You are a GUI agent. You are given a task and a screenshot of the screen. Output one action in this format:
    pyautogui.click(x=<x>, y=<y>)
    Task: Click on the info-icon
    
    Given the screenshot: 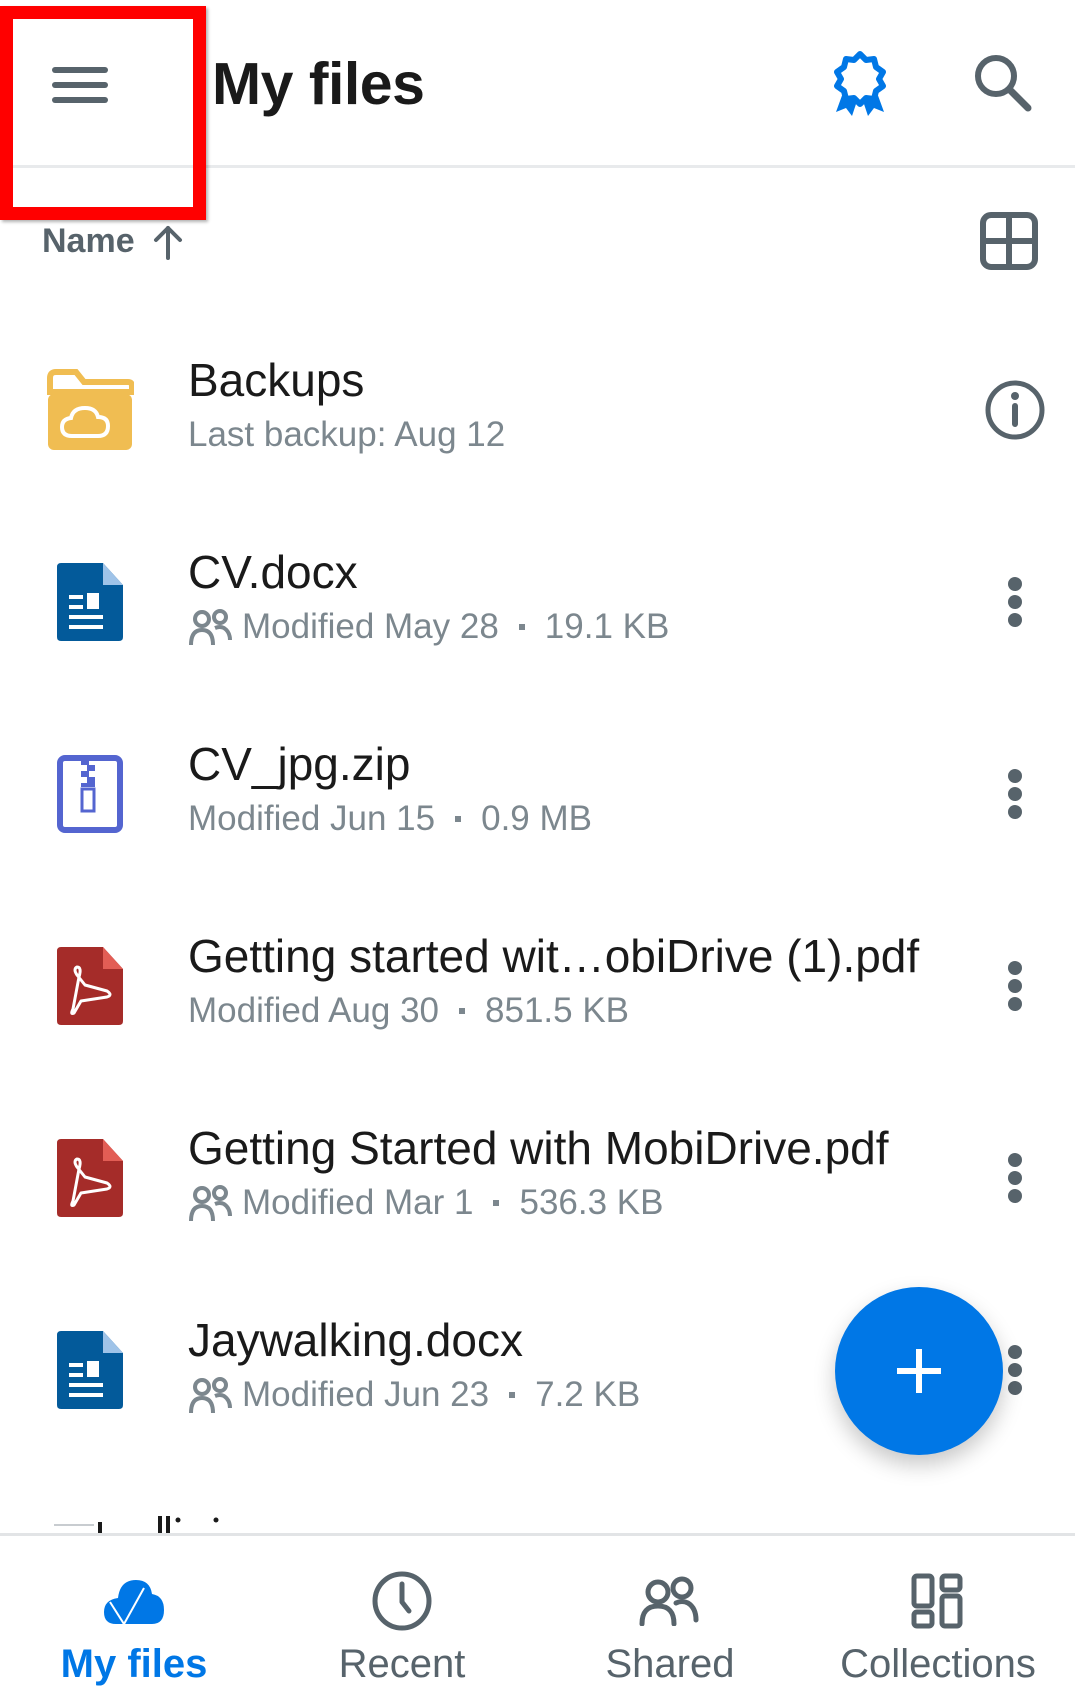 What is the action you would take?
    pyautogui.click(x=1015, y=410)
    